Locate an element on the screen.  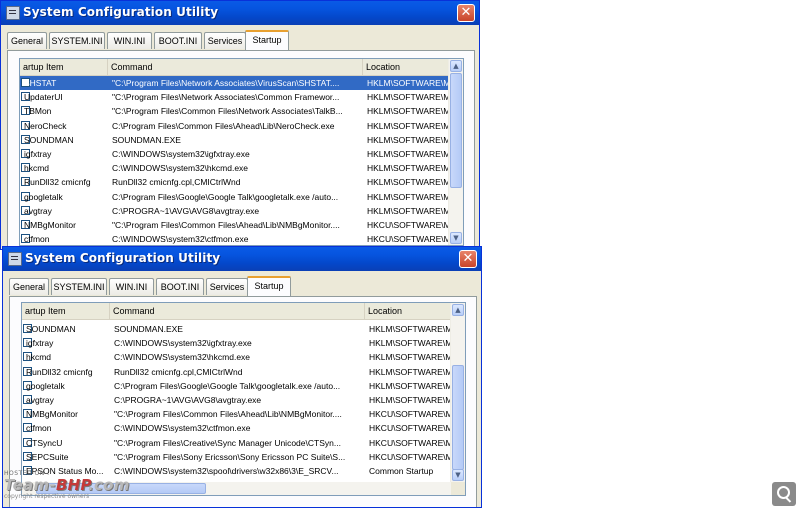
list-header: artup Item Command Location is located at coordinates (236, 67).